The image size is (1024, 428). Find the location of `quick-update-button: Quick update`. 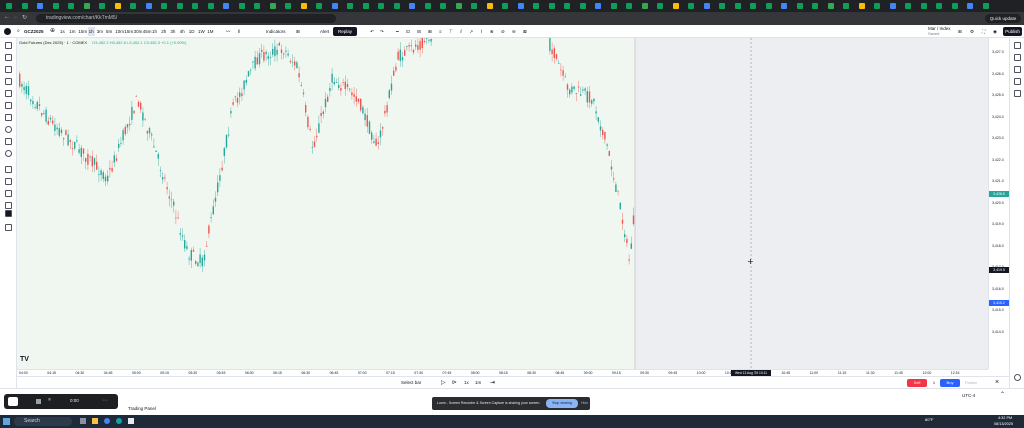

quick-update-button: Quick update is located at coordinates (1003, 18).